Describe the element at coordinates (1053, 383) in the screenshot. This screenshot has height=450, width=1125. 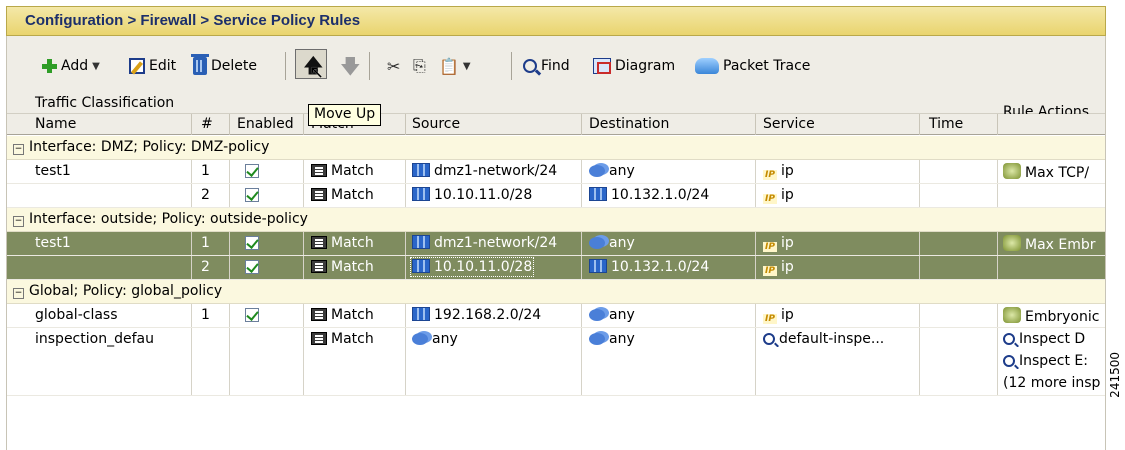
I see `rule-action-cell: (12 more insp` at that location.